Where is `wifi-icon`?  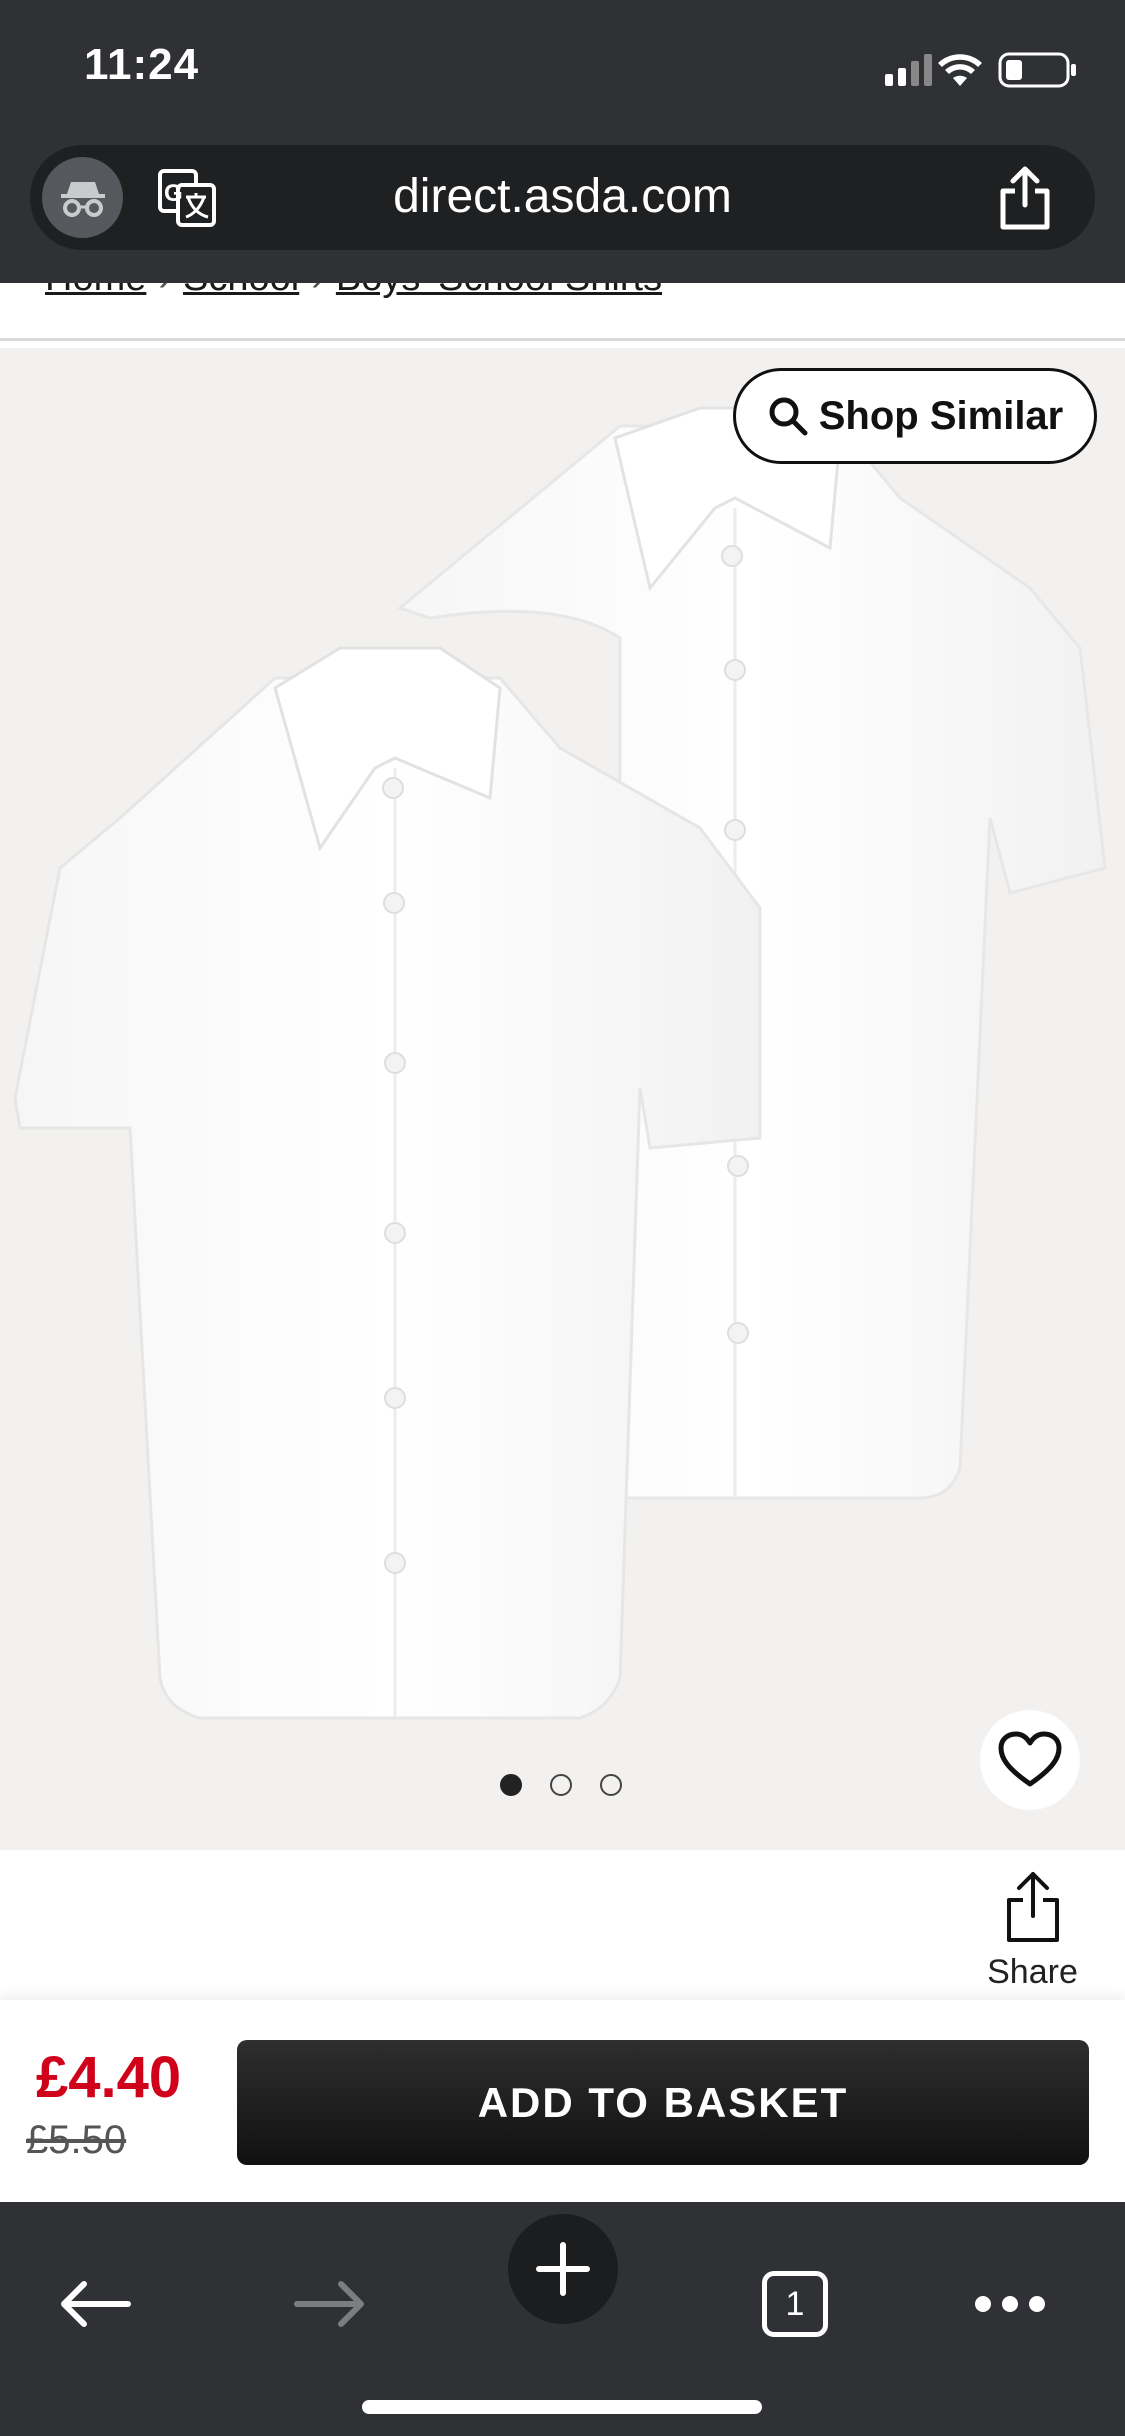
wifi-icon is located at coordinates (960, 70).